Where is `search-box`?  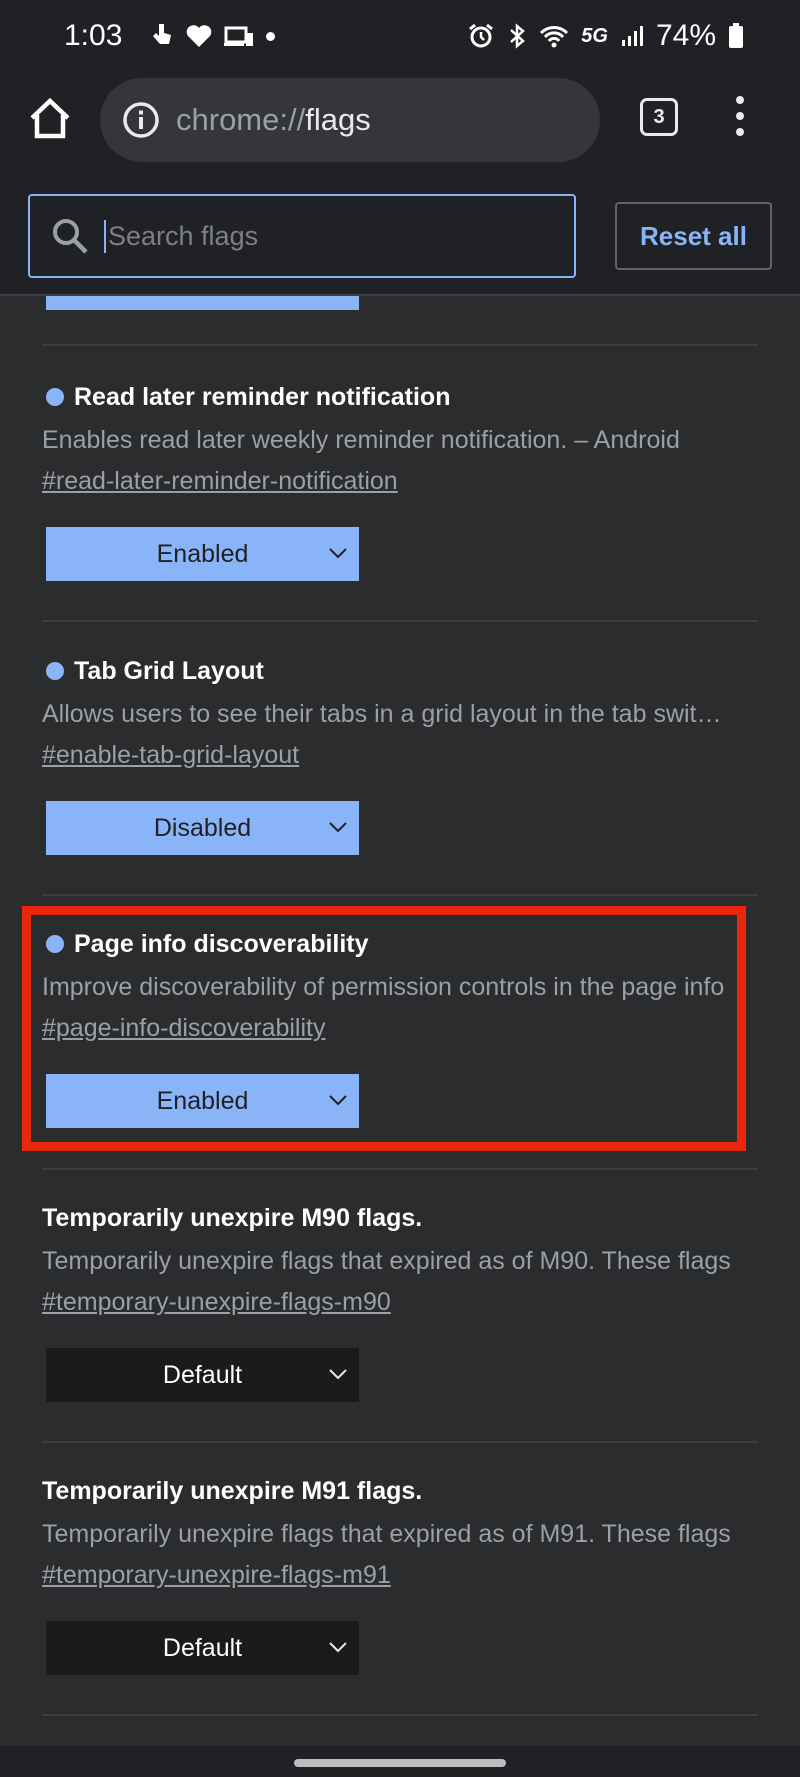
search-box is located at coordinates (302, 236).